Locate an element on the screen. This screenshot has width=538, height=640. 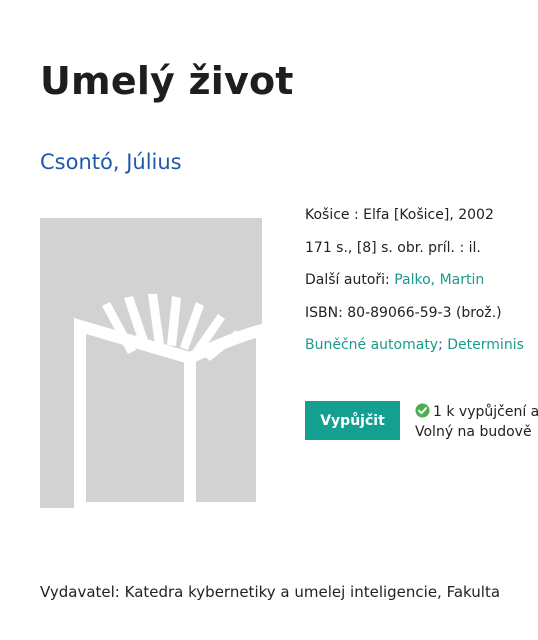
isbn-label: ISBN: is located at coordinates (324, 312).